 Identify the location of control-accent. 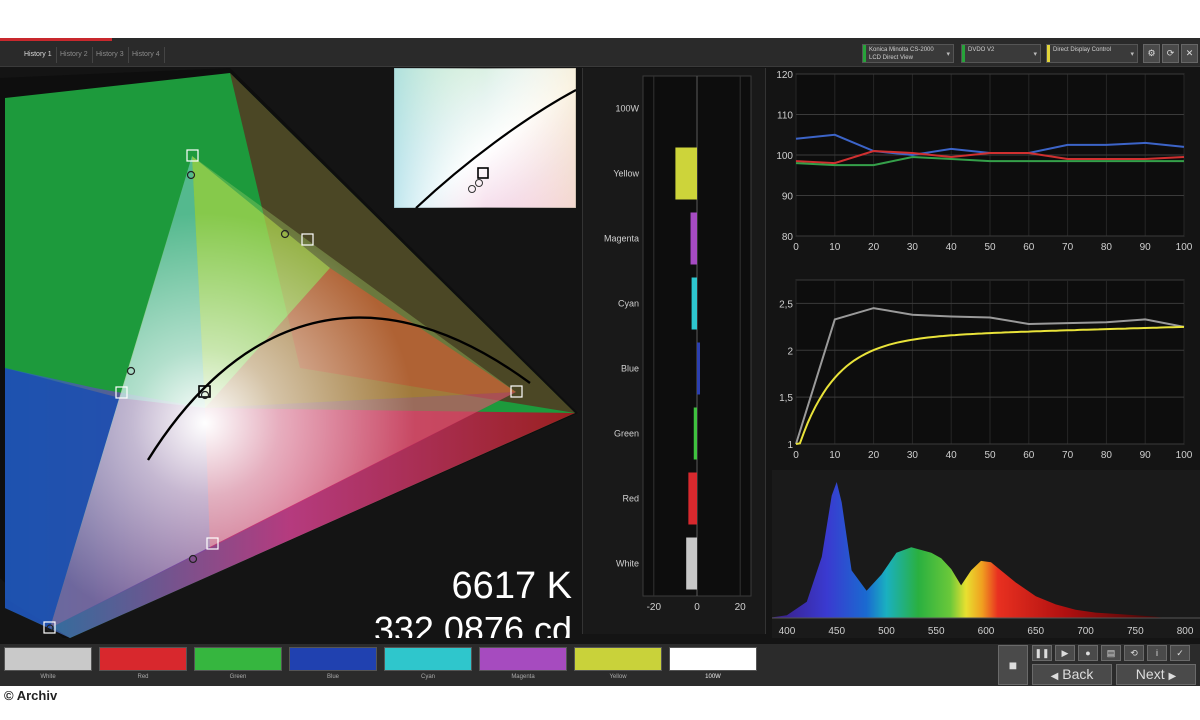
(1048, 53).